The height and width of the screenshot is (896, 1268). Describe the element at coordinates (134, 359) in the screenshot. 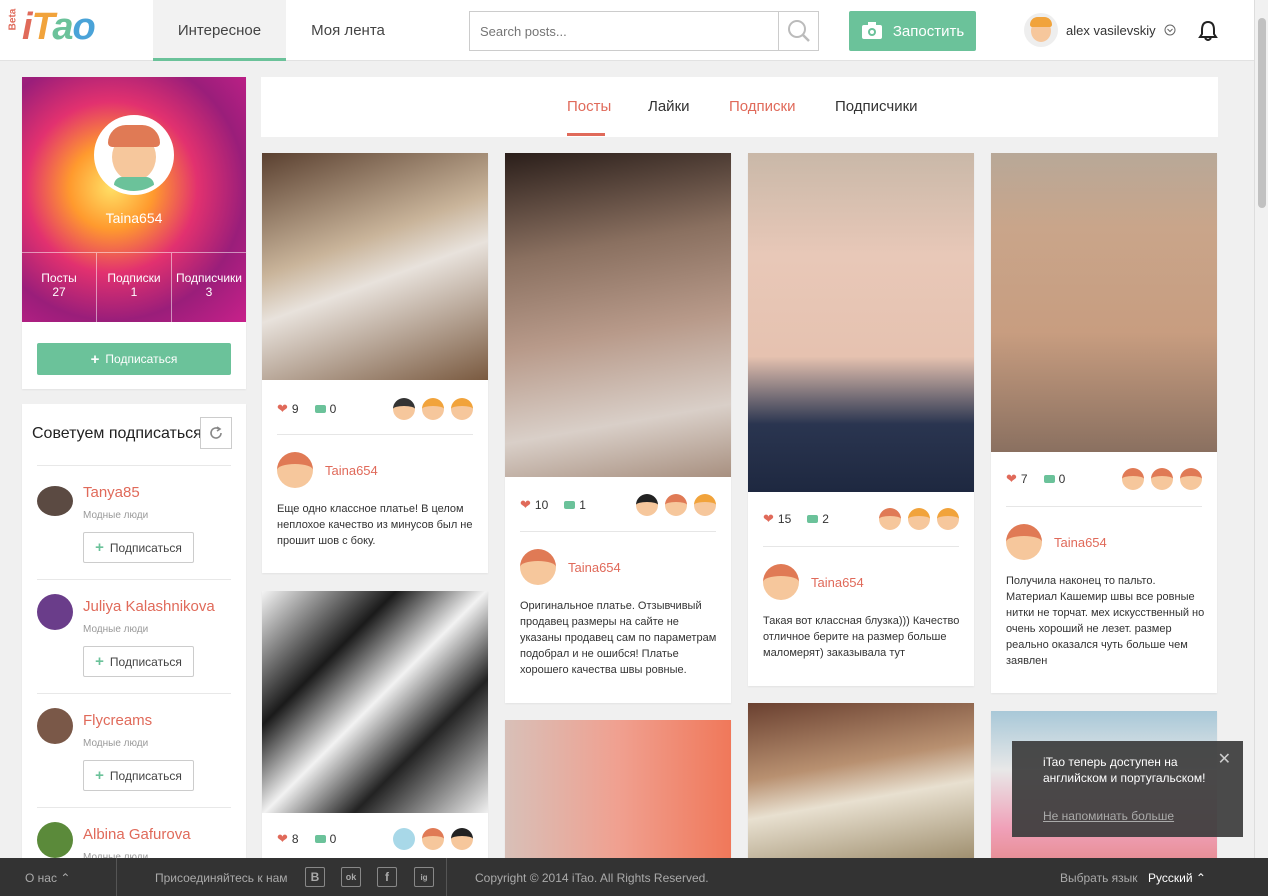

I see `subscribe-button: + Подписаться` at that location.